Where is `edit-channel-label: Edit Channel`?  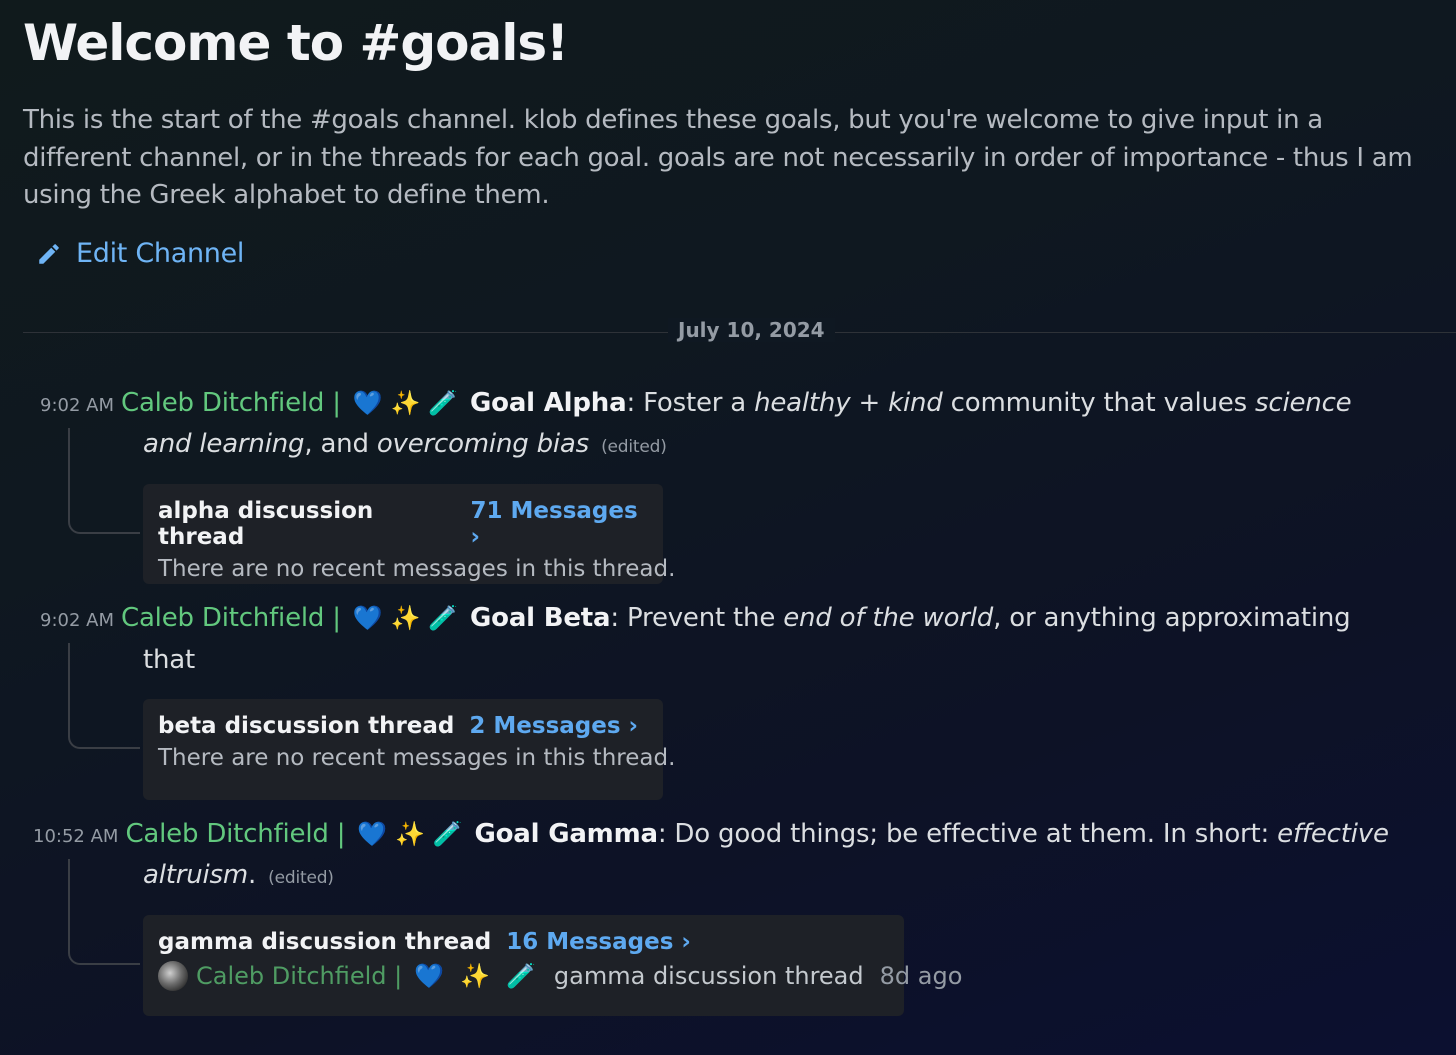 edit-channel-label: Edit Channel is located at coordinates (160, 253).